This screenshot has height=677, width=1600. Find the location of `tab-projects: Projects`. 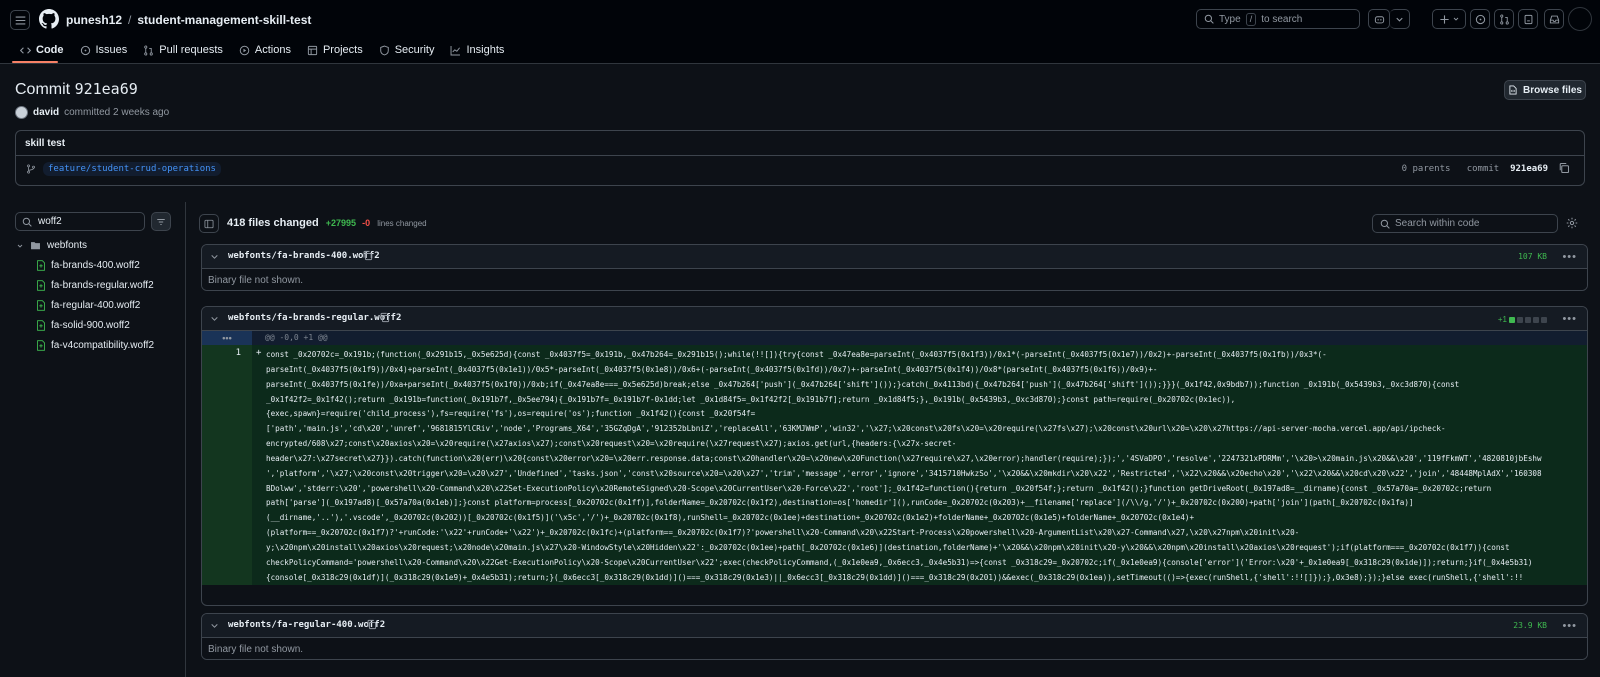

tab-projects: Projects is located at coordinates (335, 50).